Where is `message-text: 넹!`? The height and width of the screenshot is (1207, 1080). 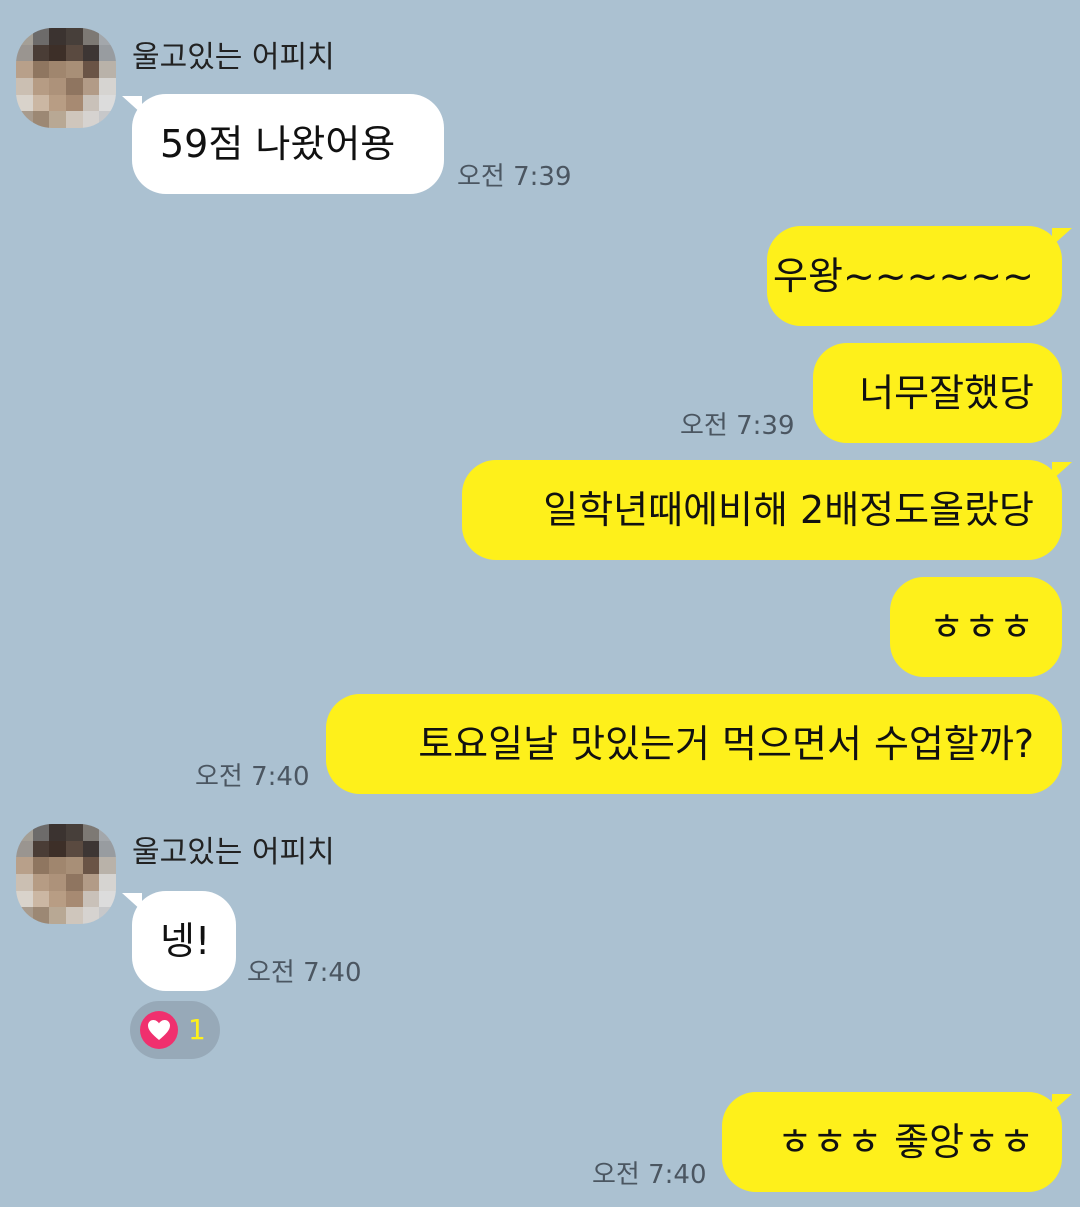
message-text: 넹! is located at coordinates (185, 941).